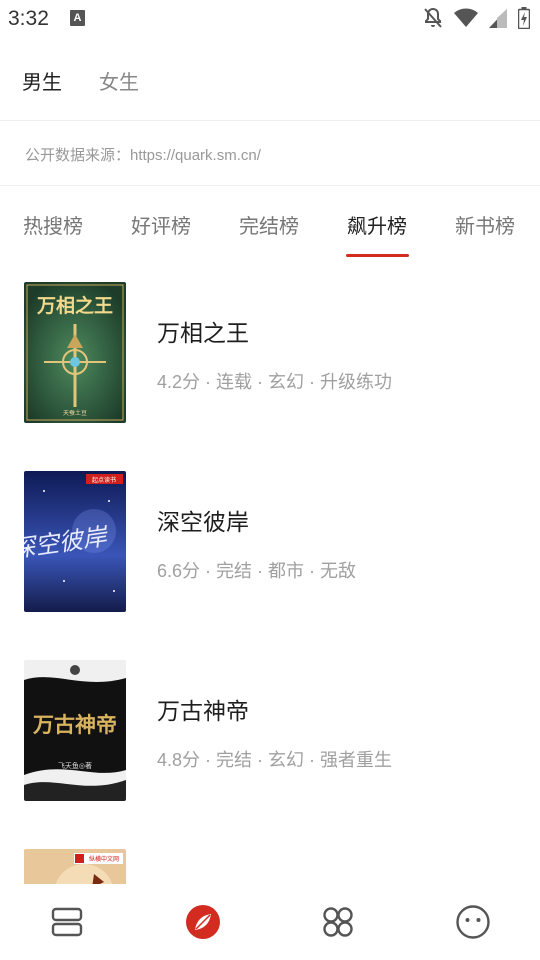  Describe the element at coordinates (75, 352) in the screenshot. I see `book-cover: 万相之王 天蚕土豆` at that location.